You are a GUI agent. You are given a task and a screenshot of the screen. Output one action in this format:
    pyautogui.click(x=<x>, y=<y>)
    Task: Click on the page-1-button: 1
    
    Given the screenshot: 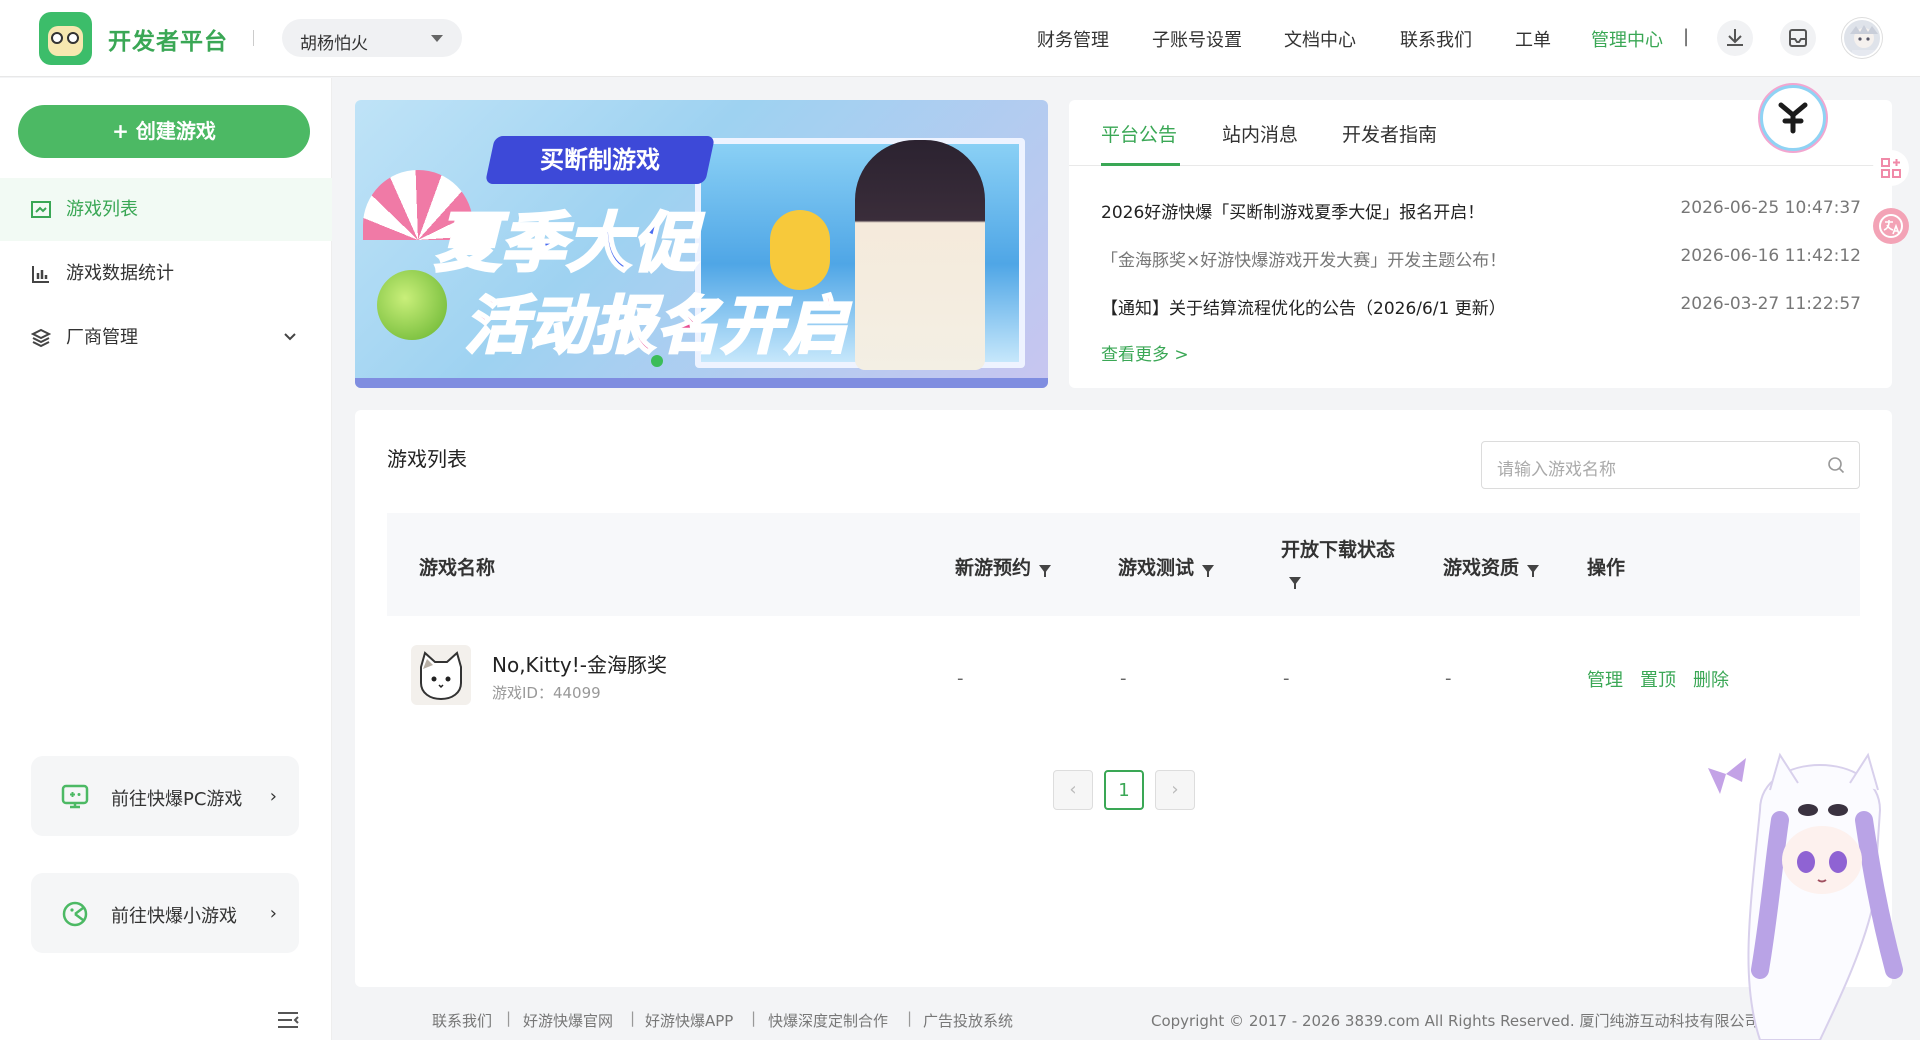 What is the action you would take?
    pyautogui.click(x=1124, y=790)
    